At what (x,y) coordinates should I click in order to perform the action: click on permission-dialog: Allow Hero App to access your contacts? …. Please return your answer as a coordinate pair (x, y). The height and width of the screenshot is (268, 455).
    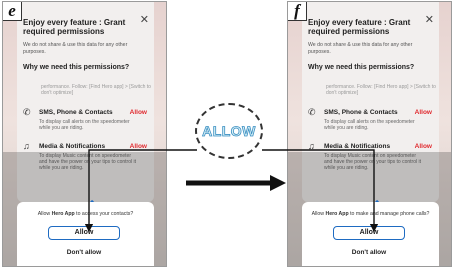
    Looking at the image, I should click on (85, 234).